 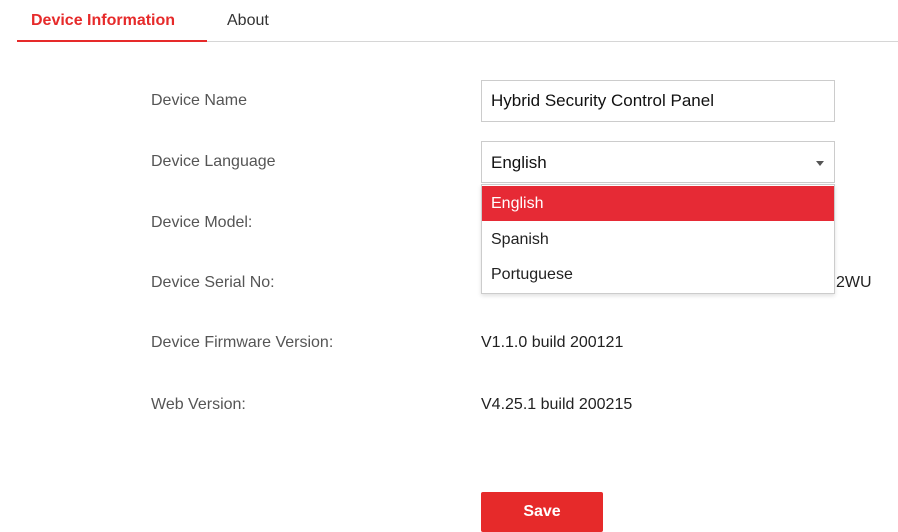 What do you see at coordinates (658, 101) in the screenshot?
I see `device-name-input` at bounding box center [658, 101].